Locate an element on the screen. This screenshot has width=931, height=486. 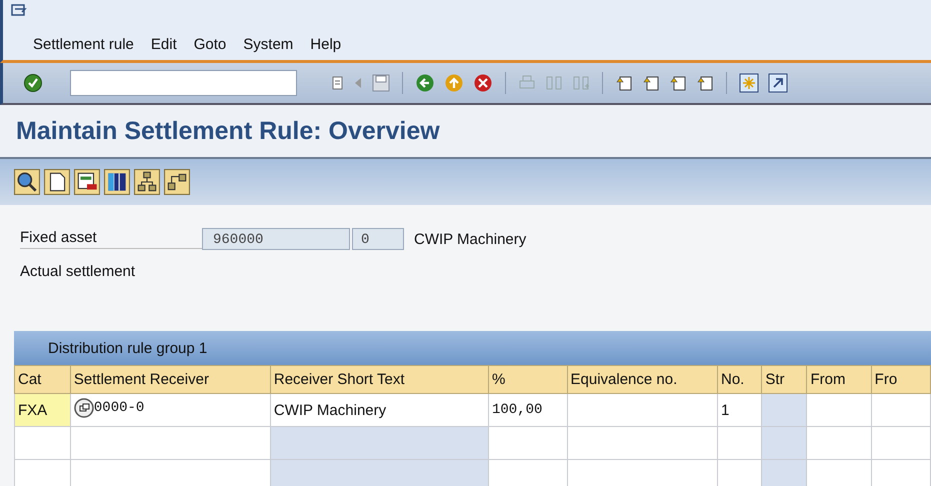
column-header: Fro is located at coordinates (900, 380).